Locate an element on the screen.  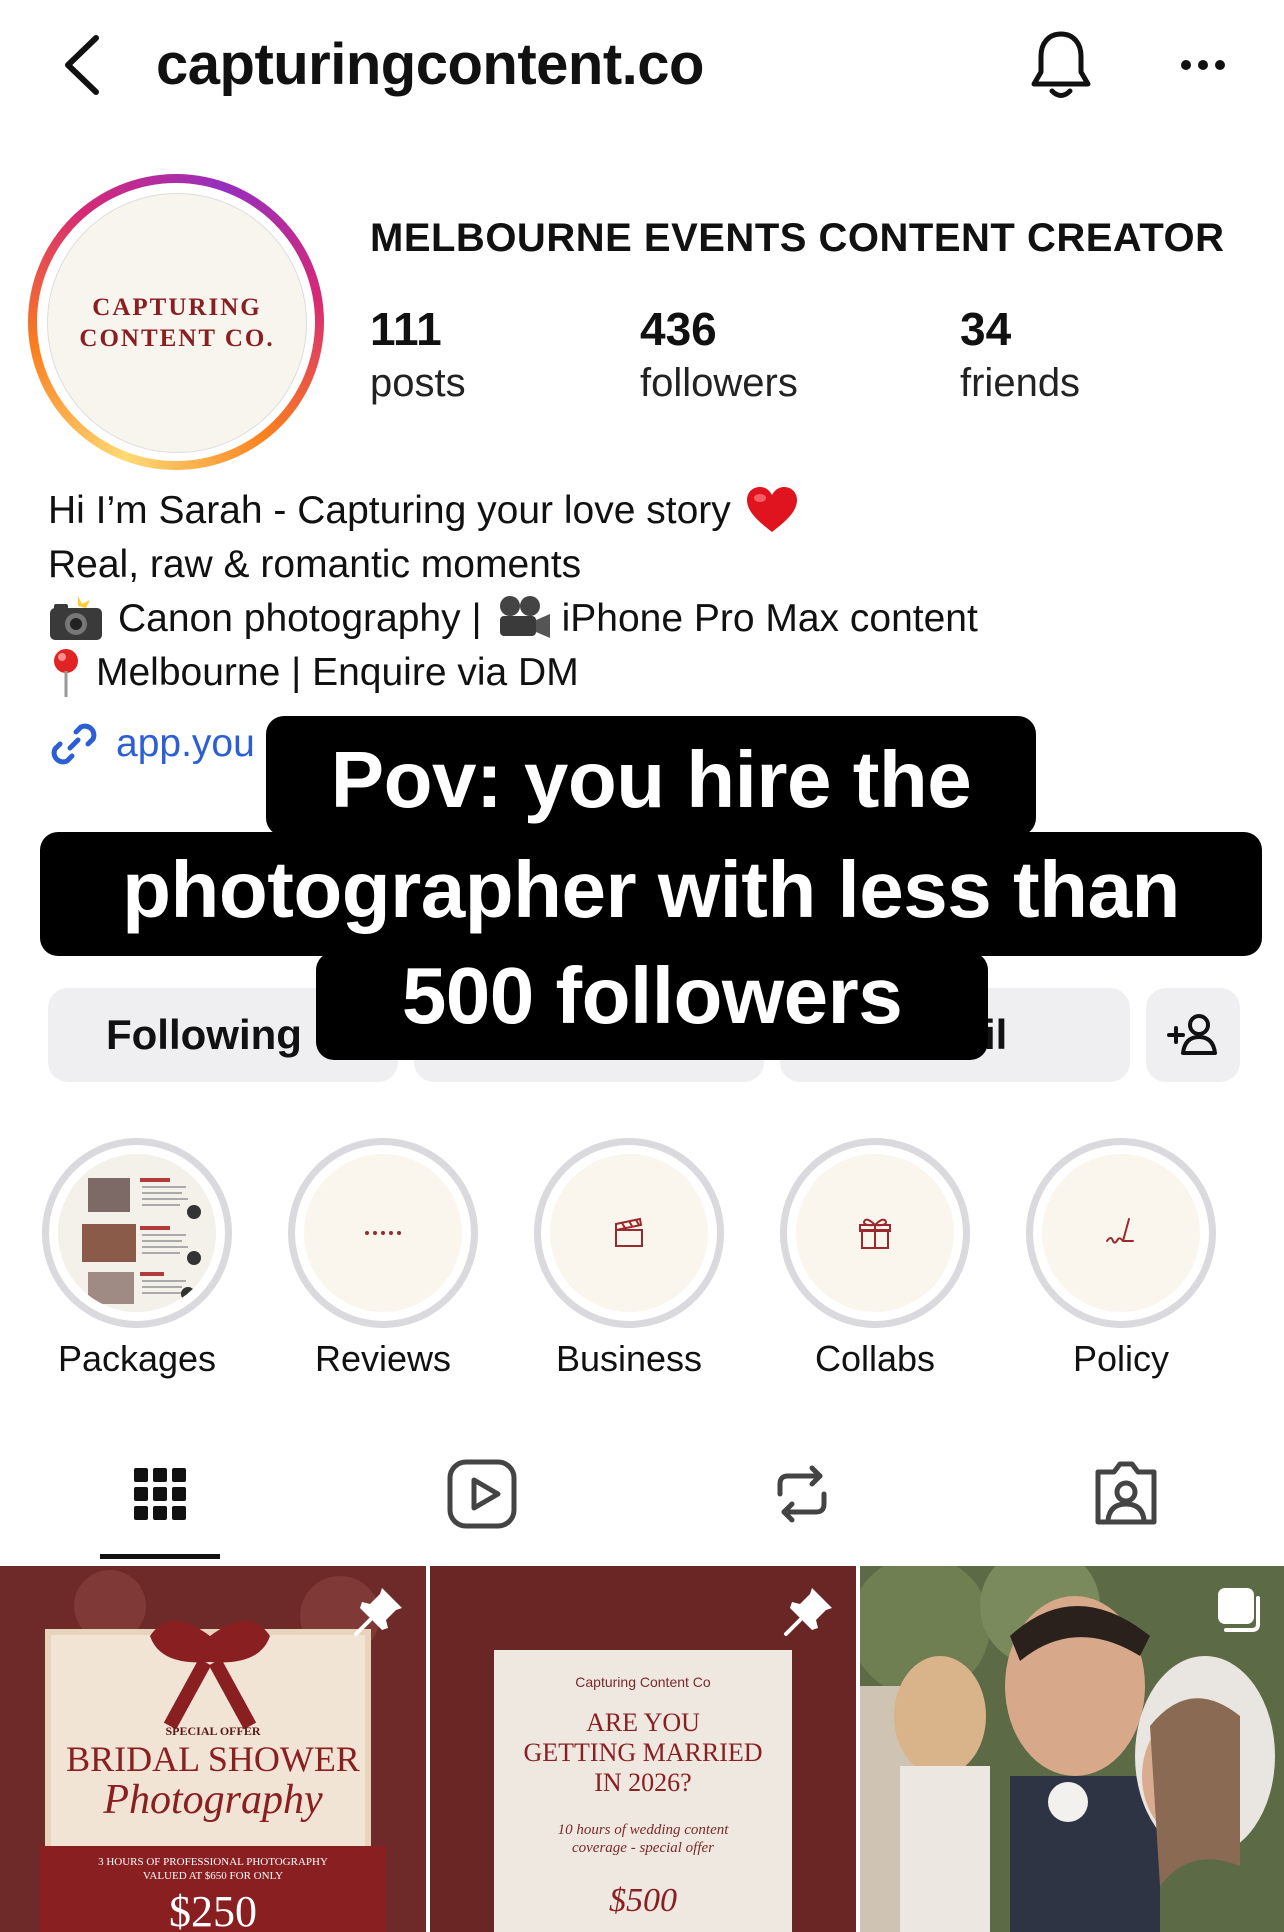
highlight-label: Business is located at coordinates (629, 1358).